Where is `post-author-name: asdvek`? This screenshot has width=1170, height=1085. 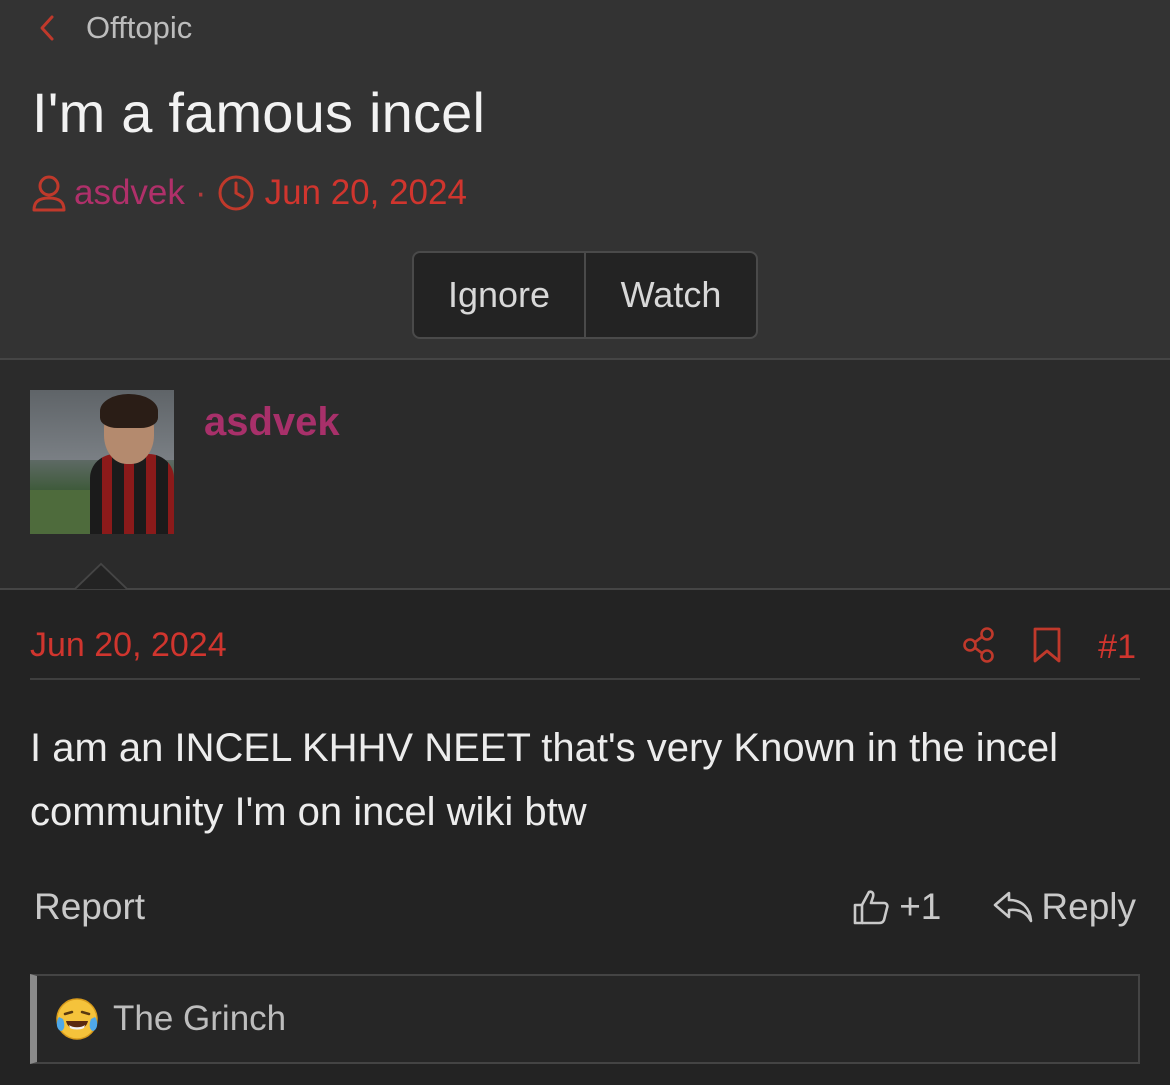
post-author-name: asdvek is located at coordinates (272, 422).